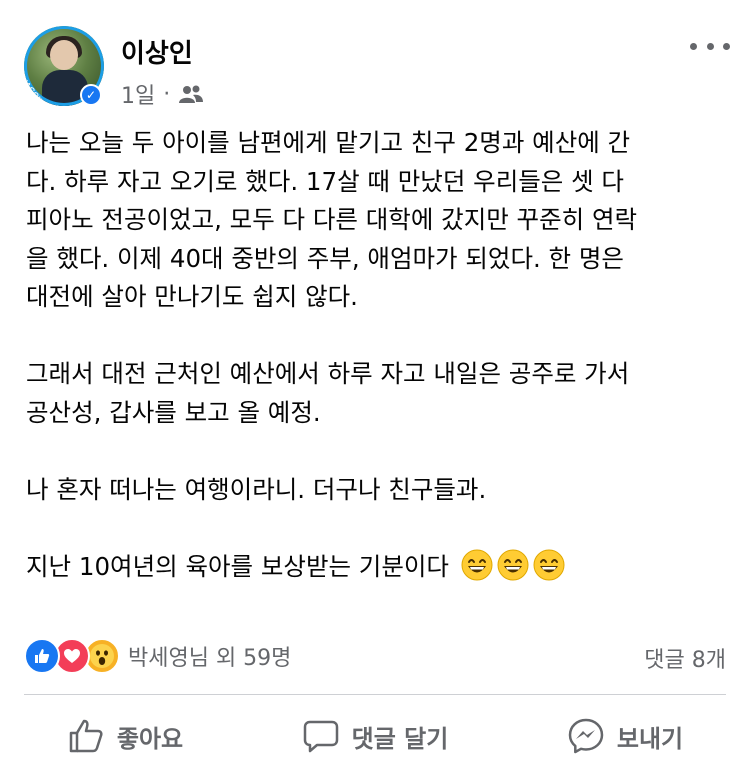 Image resolution: width=750 pixels, height=778 pixels. What do you see at coordinates (710, 46) in the screenshot?
I see `more-options-icon` at bounding box center [710, 46].